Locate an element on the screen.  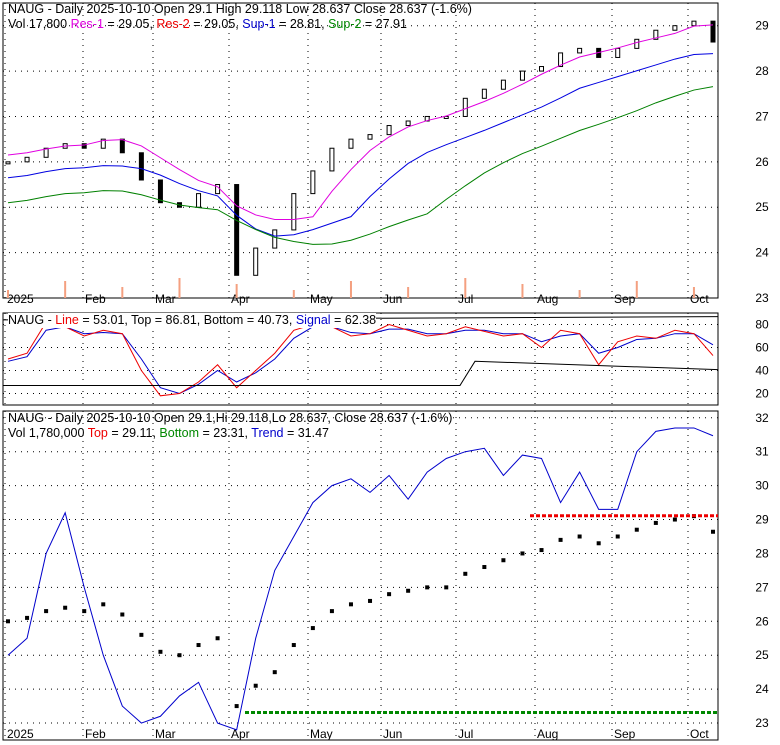
top-label: Top is located at coordinates (97, 433).